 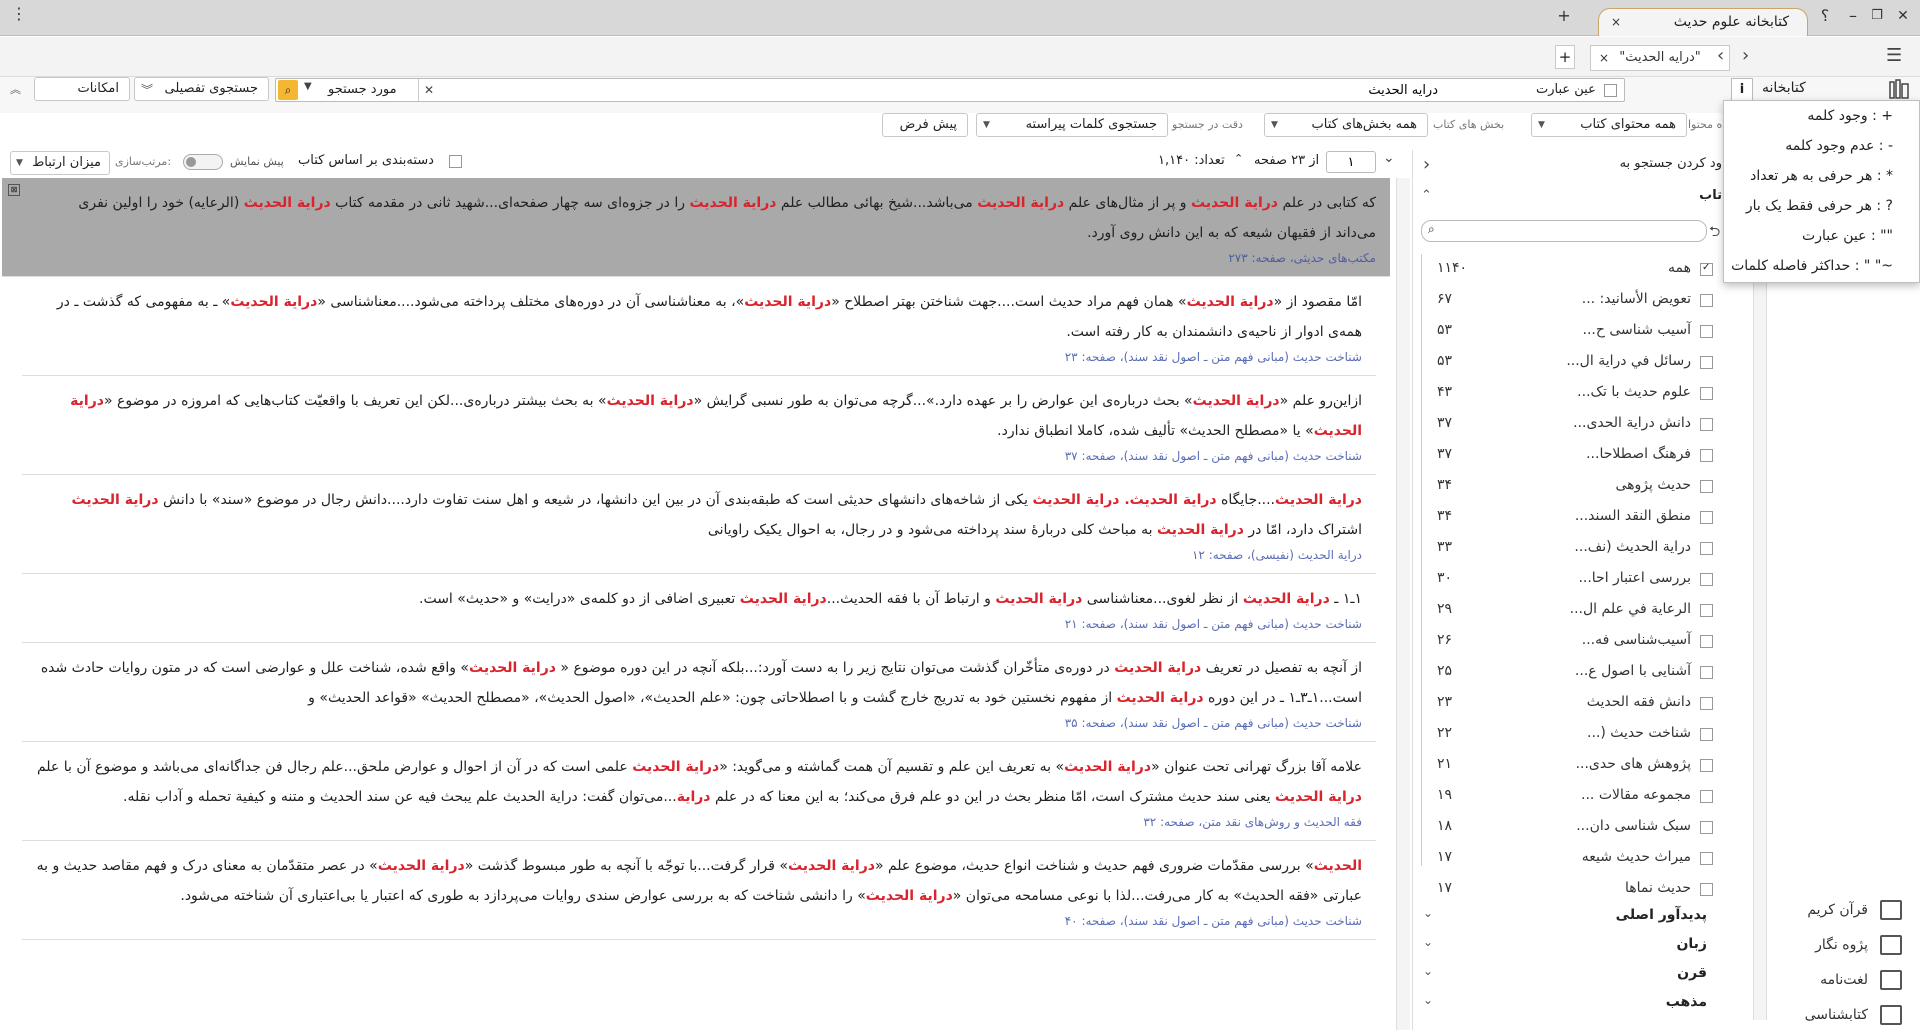 What do you see at coordinates (1351, 162) in the screenshot?
I see `page-input` at bounding box center [1351, 162].